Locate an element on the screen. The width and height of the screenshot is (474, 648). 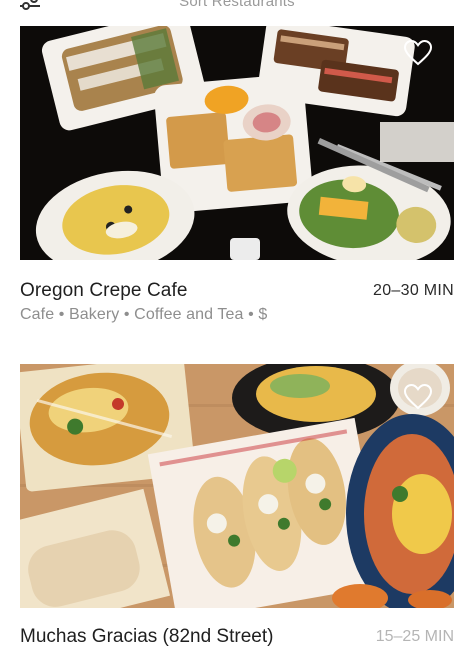
restaurant-tags: Cafe • Bakery • Coffee and Tea • $ is located at coordinates (144, 314).